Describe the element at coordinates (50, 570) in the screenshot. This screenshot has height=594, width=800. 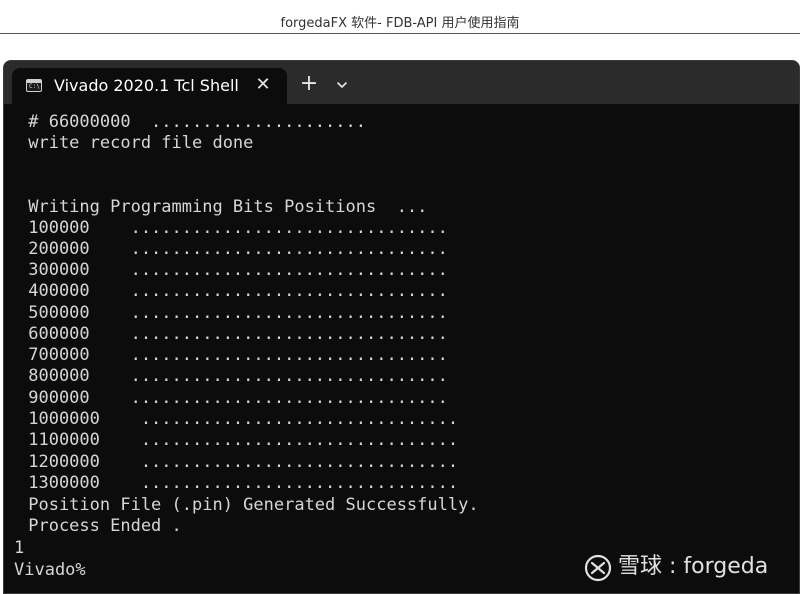
I see `terminal-prompt: Vivado%` at that location.